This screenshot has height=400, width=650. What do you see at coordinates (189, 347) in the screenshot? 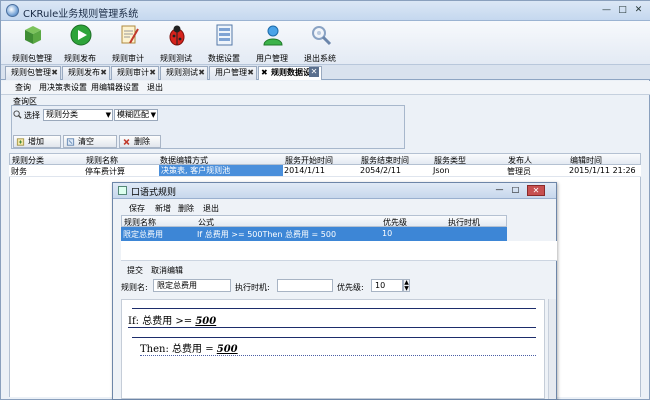
I see `then-clause: Then: 总费用 = 500` at bounding box center [189, 347].